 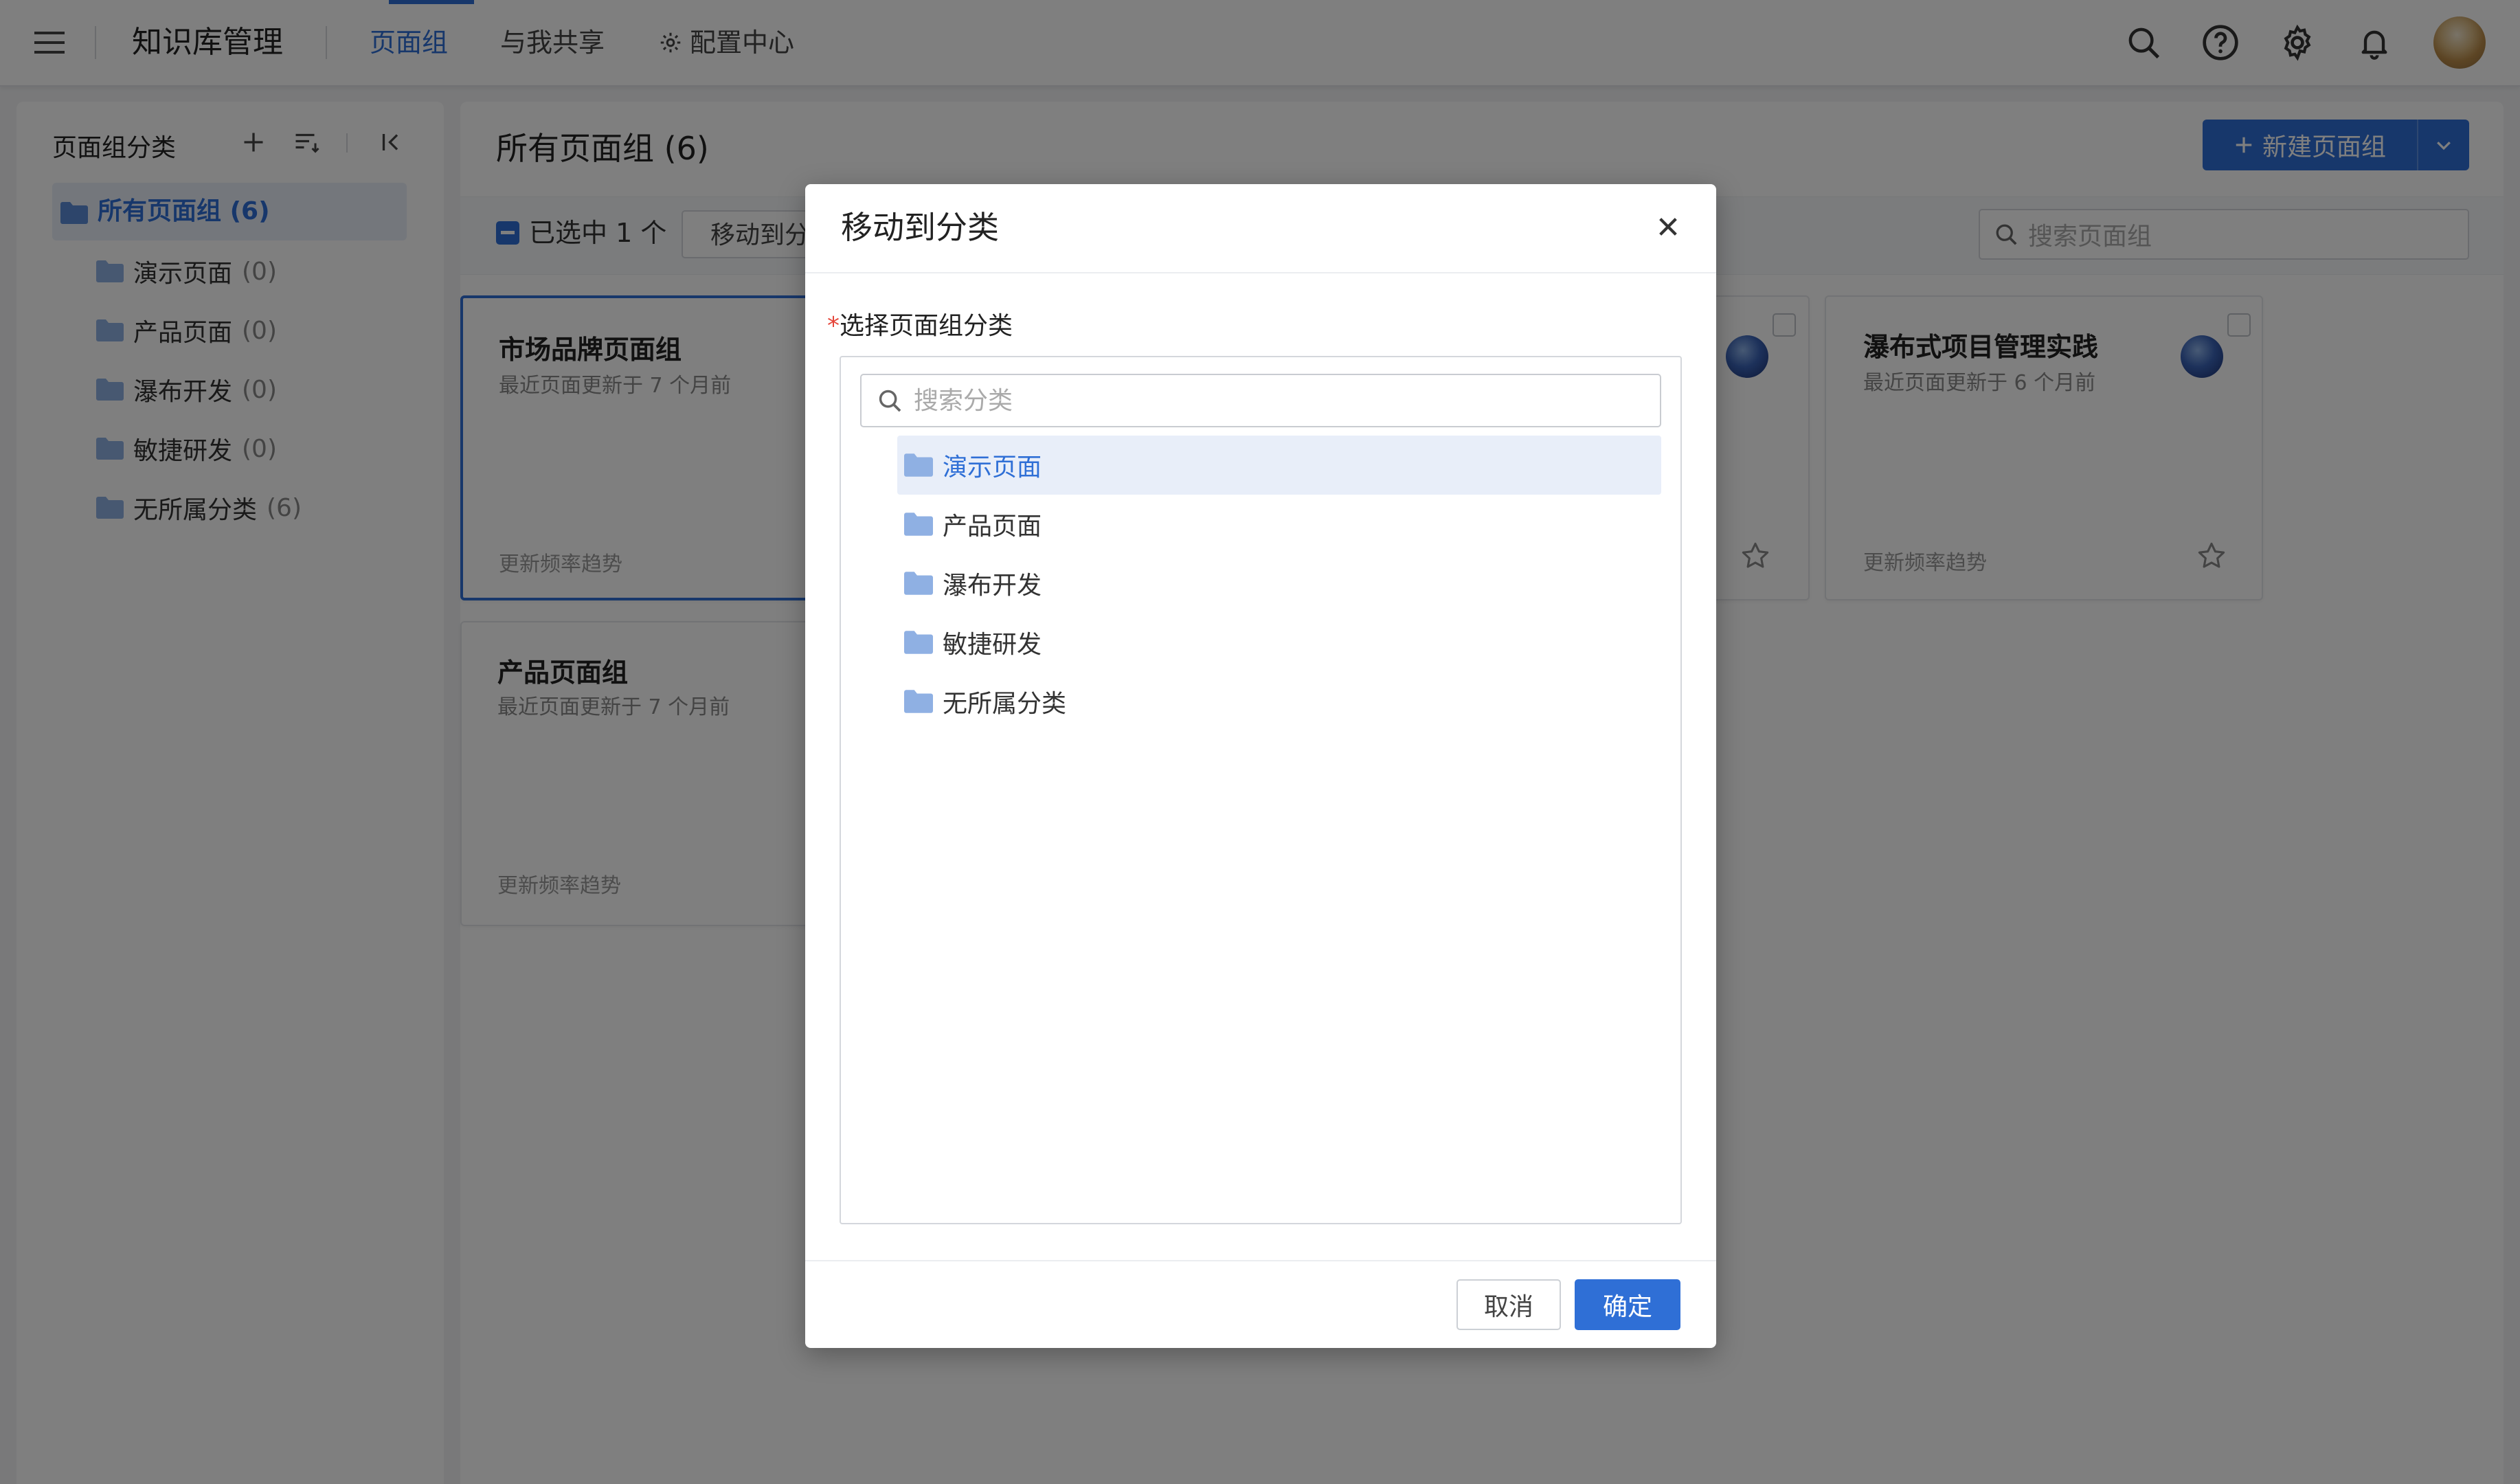 I want to click on tree-item-product: 产品页面, so click(x=1279, y=524).